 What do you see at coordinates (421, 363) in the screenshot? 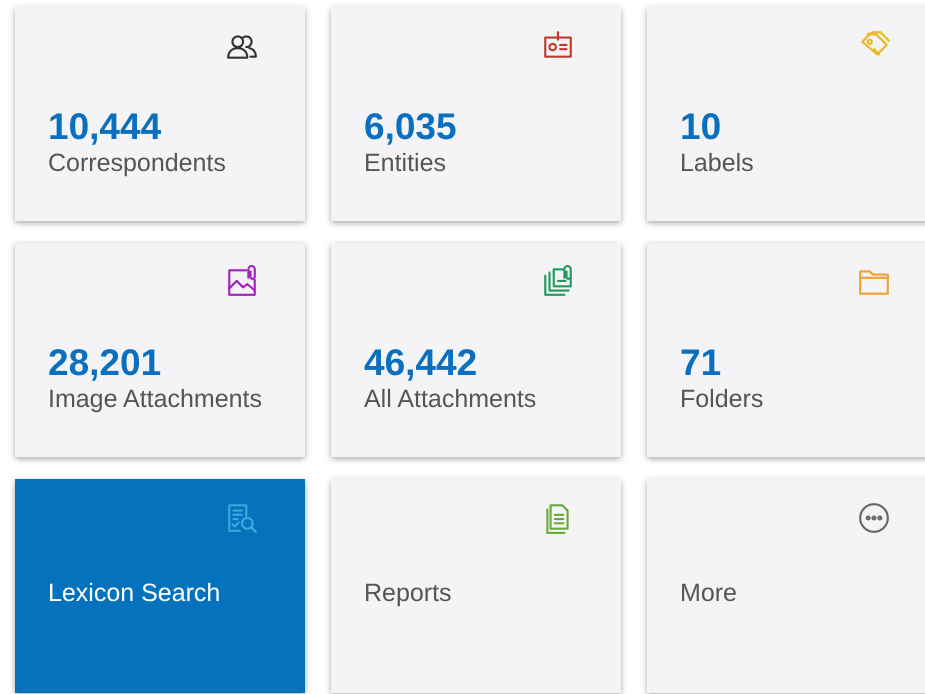
I see `tile-count: 46,442` at bounding box center [421, 363].